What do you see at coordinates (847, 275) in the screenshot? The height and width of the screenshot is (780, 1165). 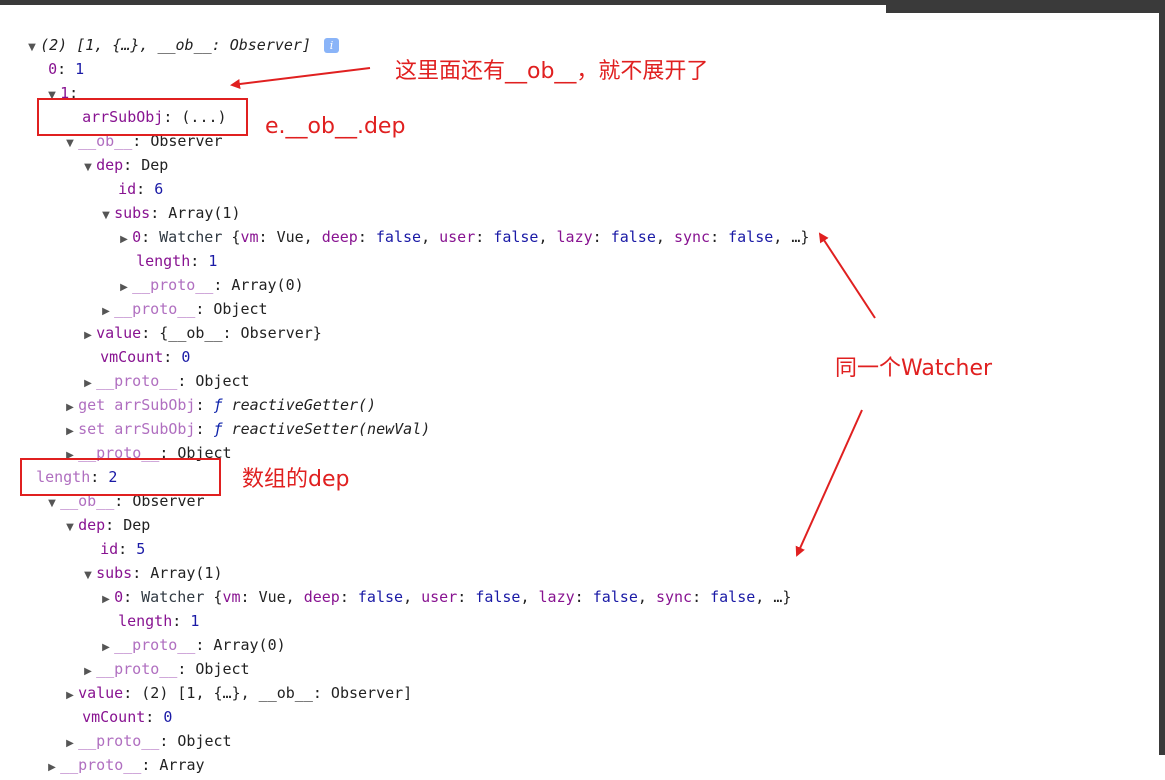 I see `arrow-to-watcher-inner` at bounding box center [847, 275].